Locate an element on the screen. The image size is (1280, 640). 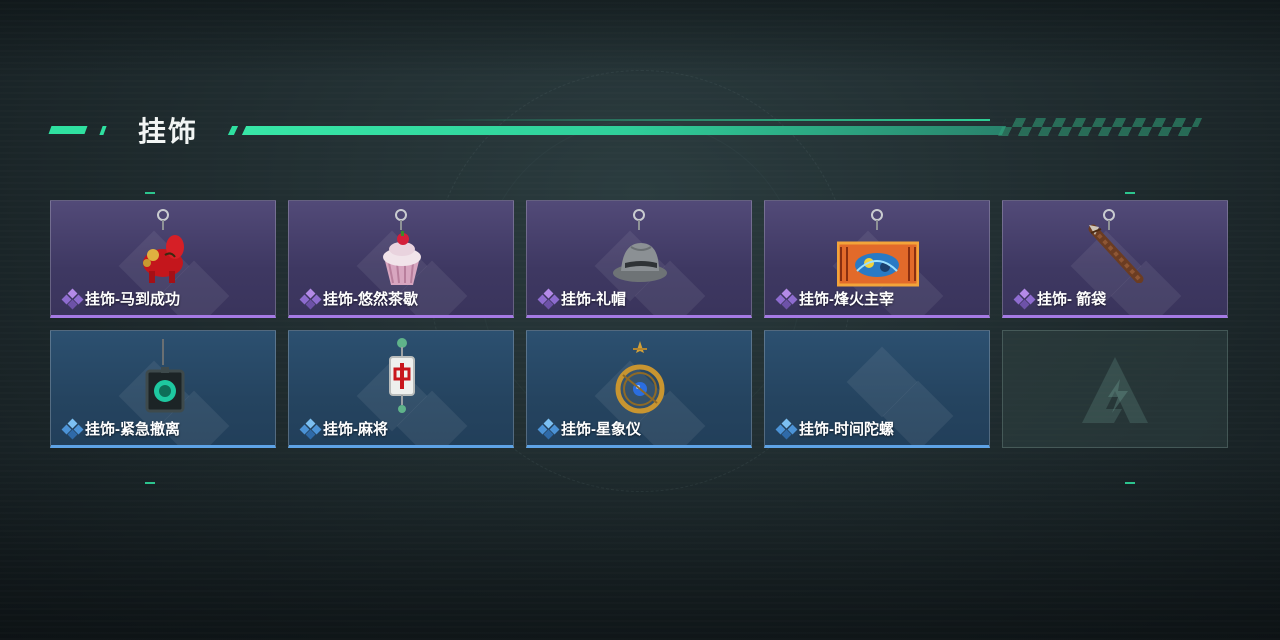
charm-label: 挂饰-时间陀螺 is located at coordinates (834, 428).